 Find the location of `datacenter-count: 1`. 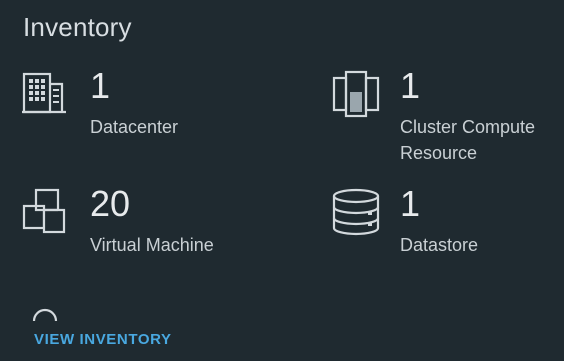

datacenter-count: 1 is located at coordinates (100, 85).